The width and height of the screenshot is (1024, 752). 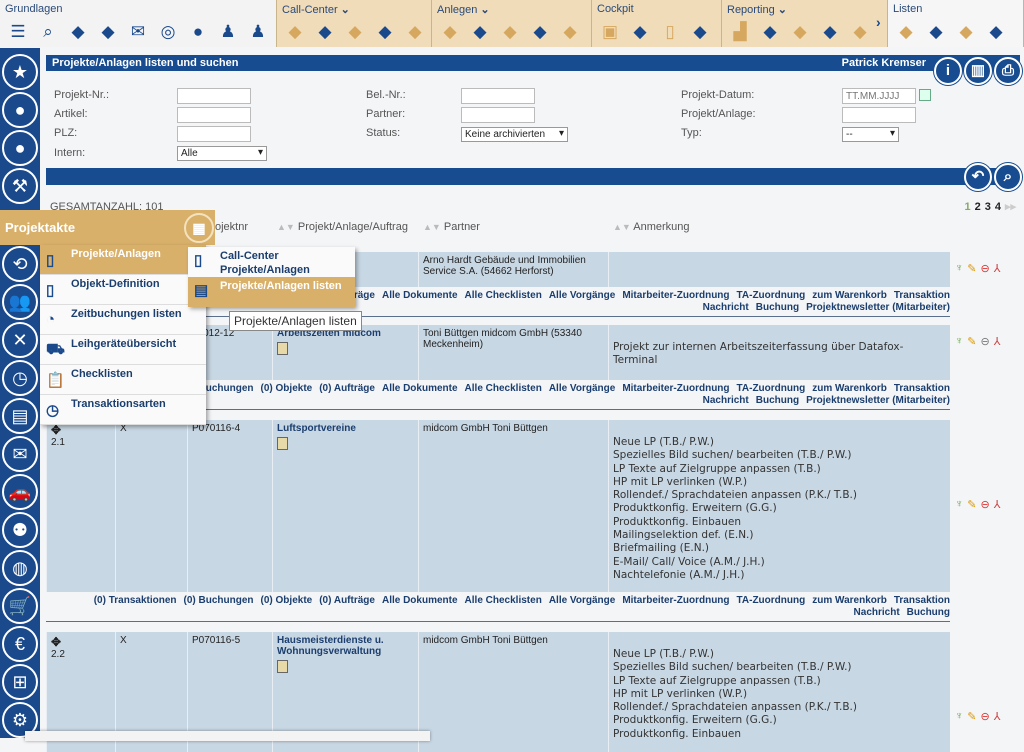 What do you see at coordinates (770, 32) in the screenshot?
I see `report-add-icon: ◆` at bounding box center [770, 32].